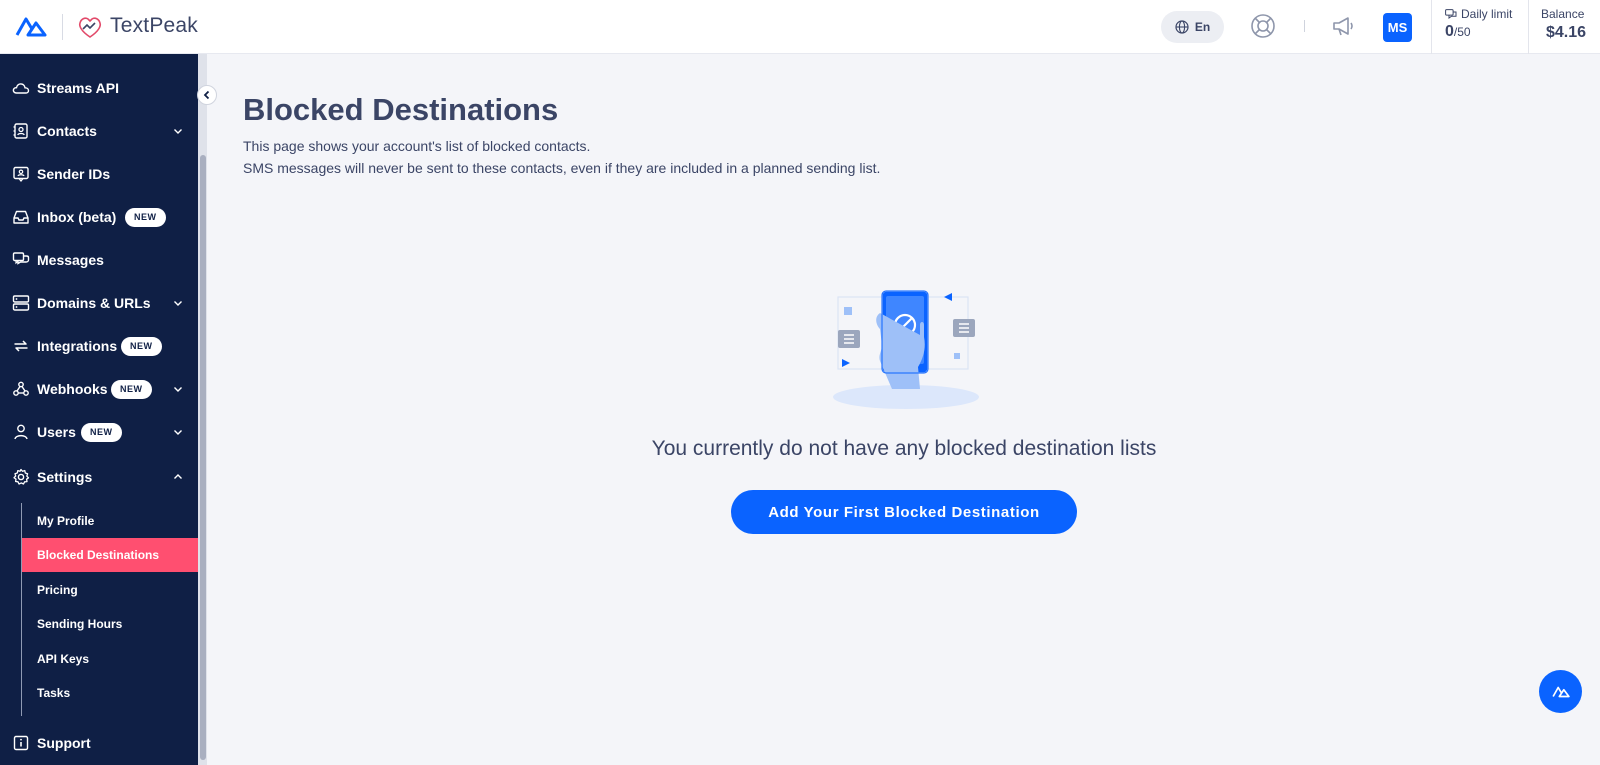 Image resolution: width=1600 pixels, height=765 pixels. What do you see at coordinates (904, 512) in the screenshot?
I see `add-blocked-destination-button: Add Your First Blocked Destination` at bounding box center [904, 512].